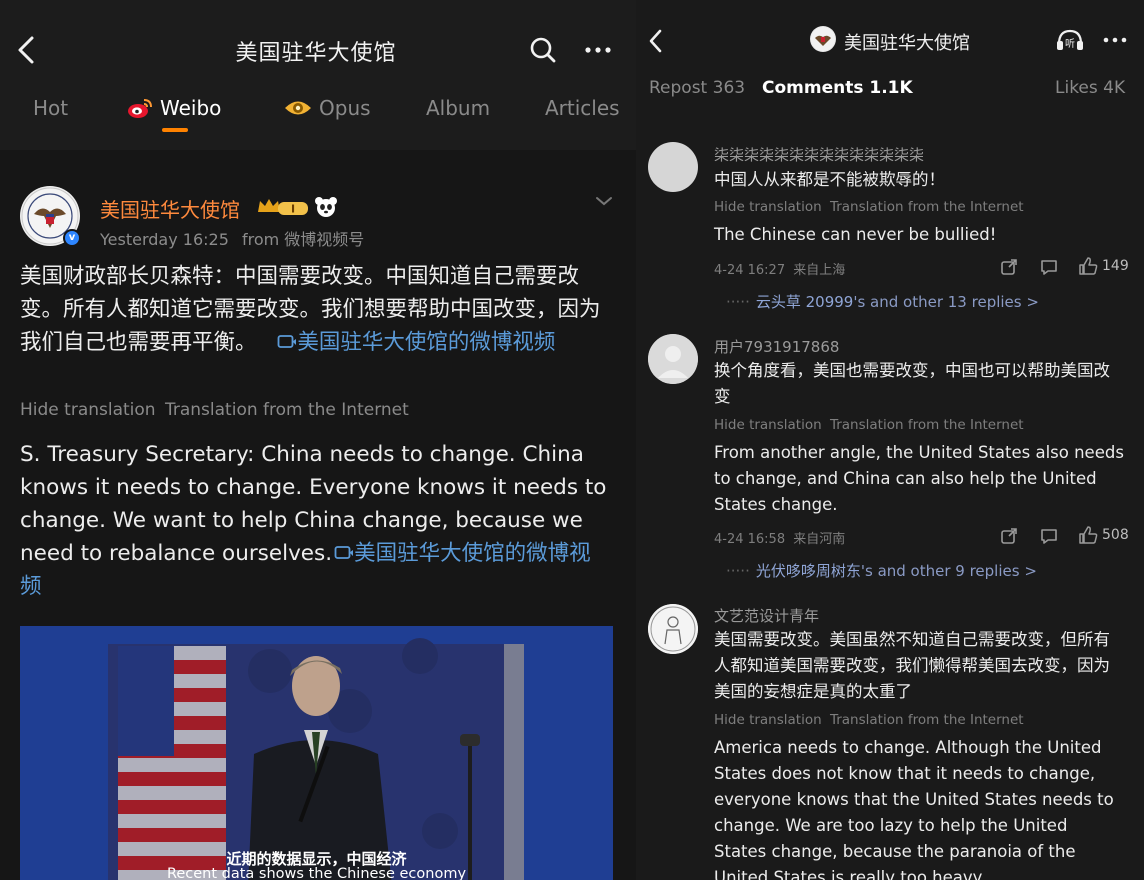 This screenshot has width=1144, height=880. I want to click on tab-hot: Hot, so click(50, 108).